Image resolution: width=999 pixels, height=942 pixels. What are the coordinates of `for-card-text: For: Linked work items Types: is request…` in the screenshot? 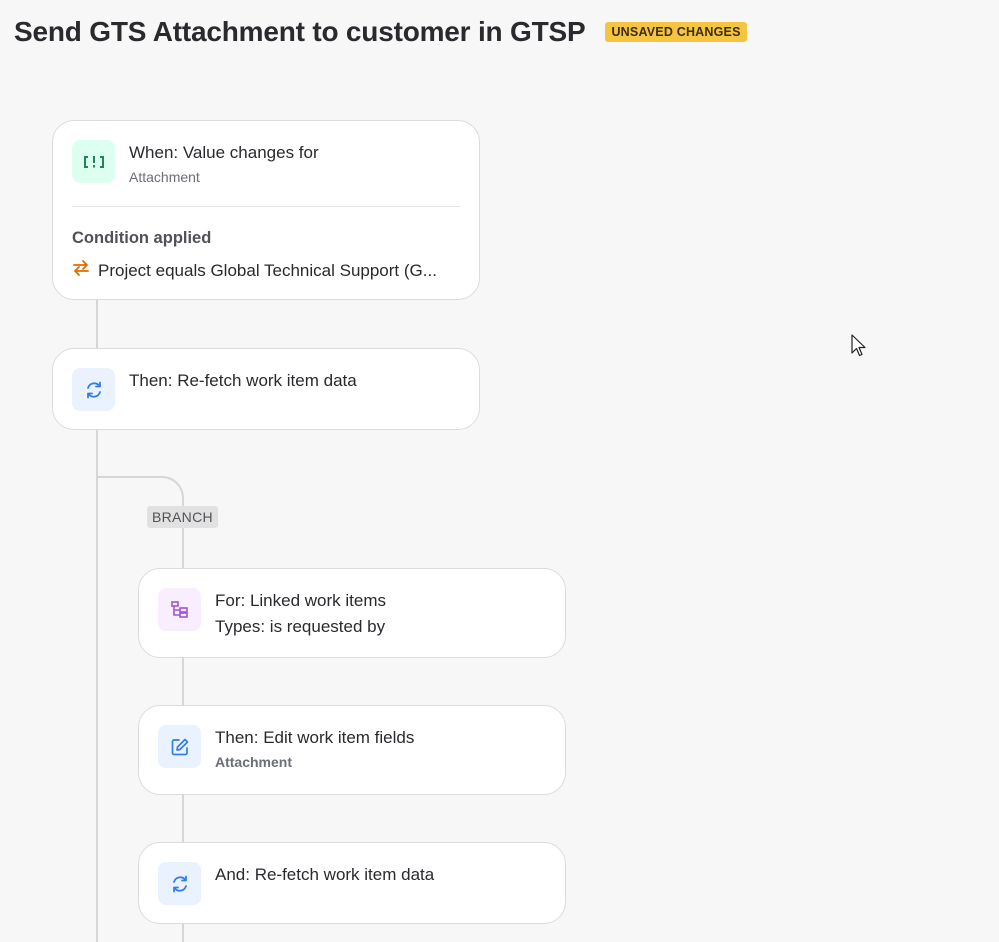 It's located at (300, 613).